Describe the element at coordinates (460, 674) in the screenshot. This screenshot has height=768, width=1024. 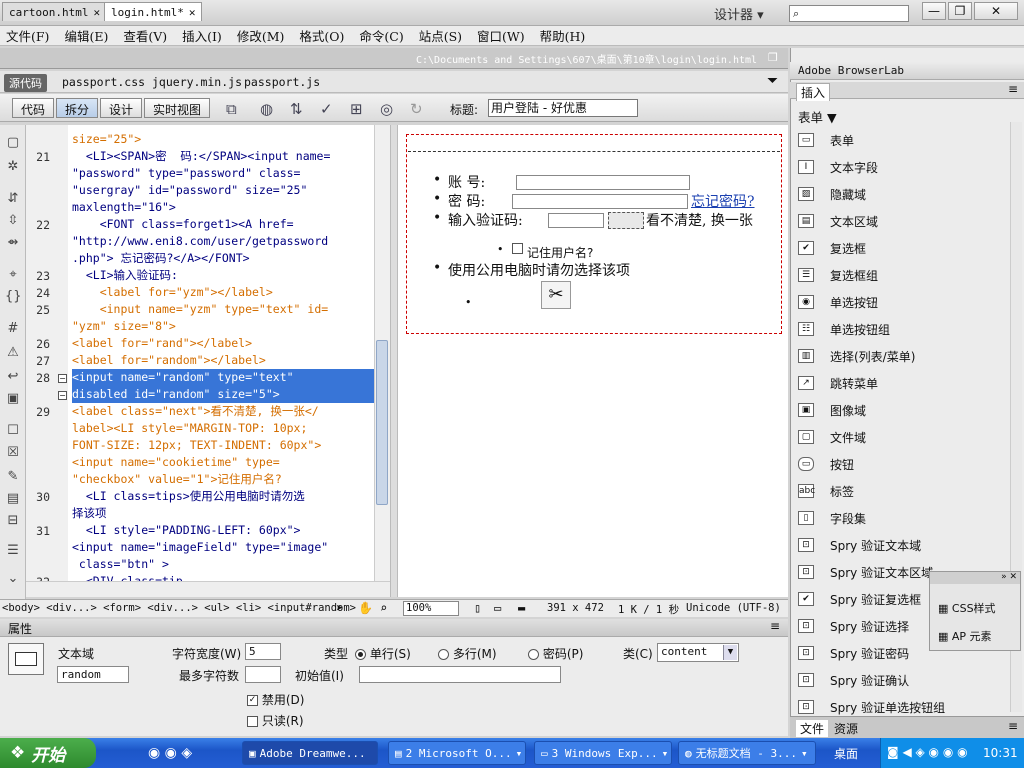
I see `init-value-input` at that location.